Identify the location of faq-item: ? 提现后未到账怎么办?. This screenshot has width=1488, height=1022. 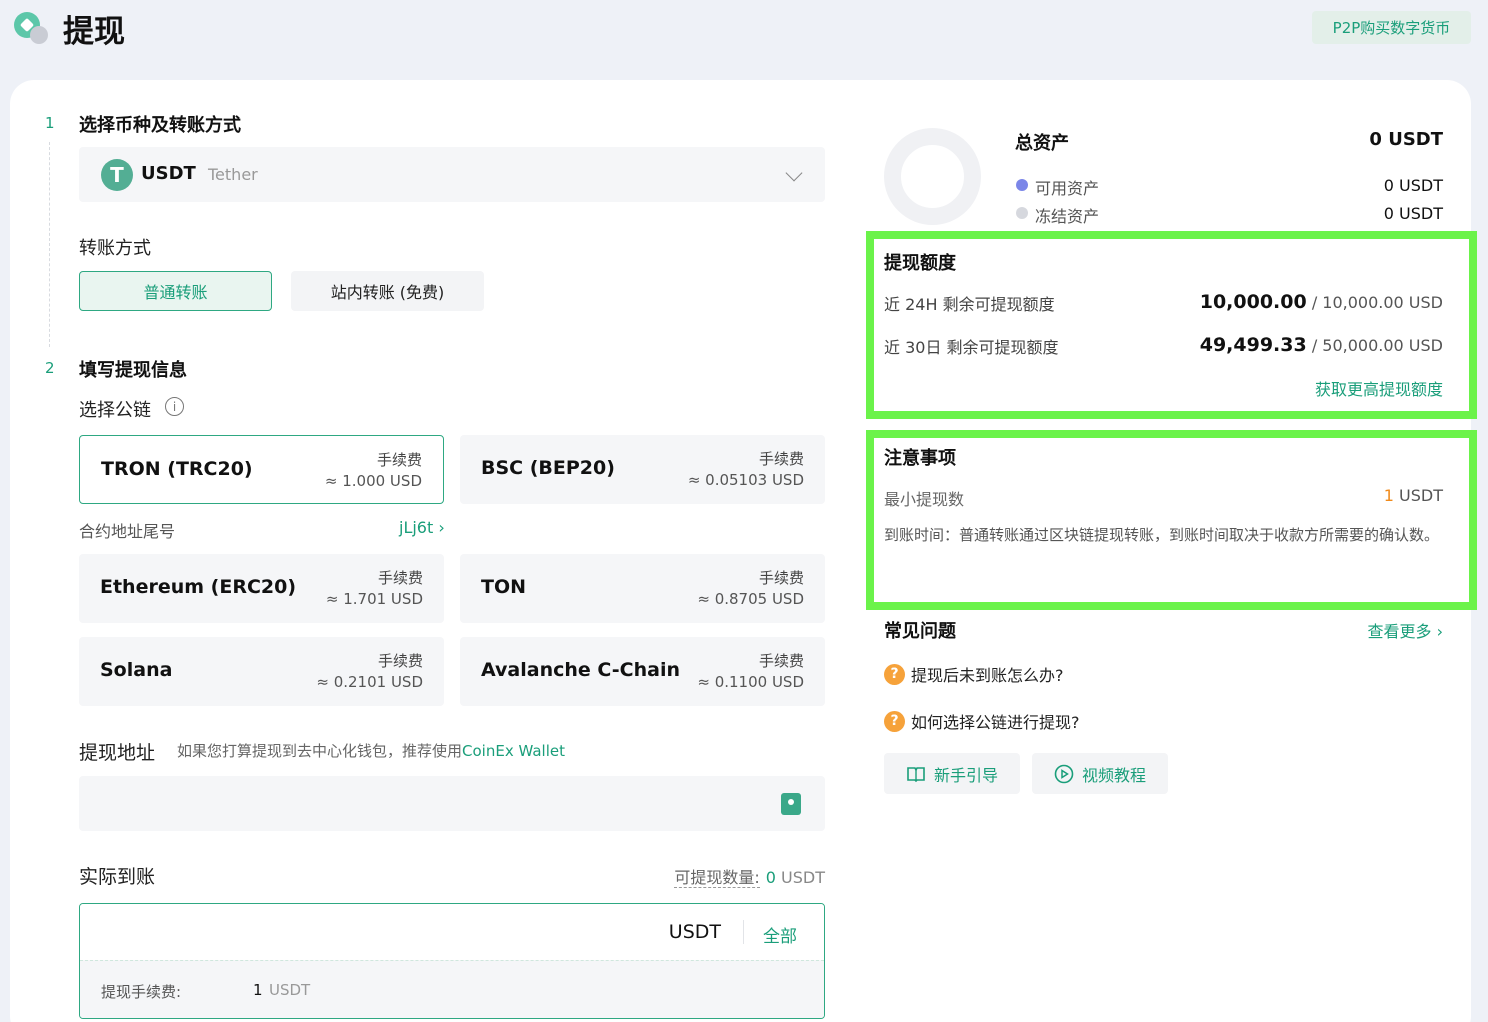
(974, 674).